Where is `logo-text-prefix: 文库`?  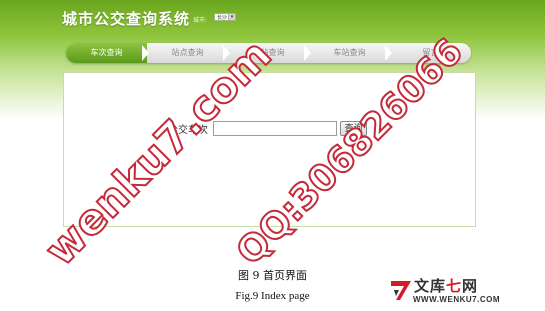
logo-text-prefix: 文库 is located at coordinates (430, 286).